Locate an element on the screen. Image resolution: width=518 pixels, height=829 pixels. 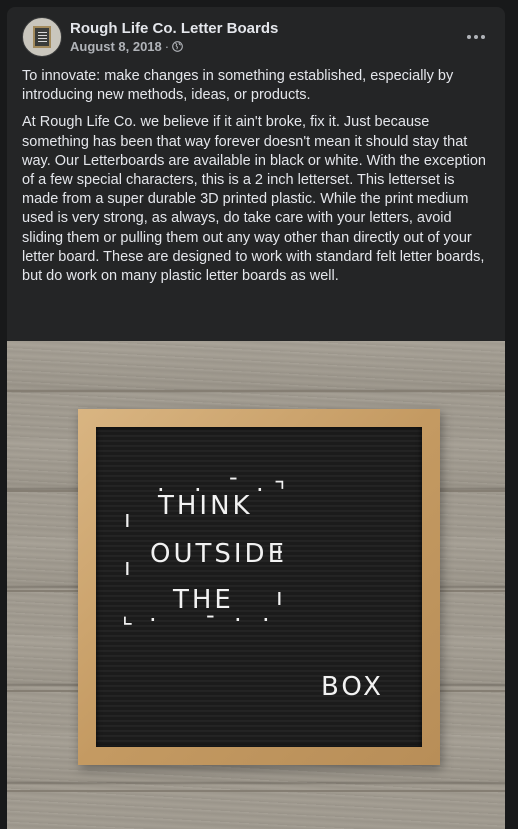
board-line-1: THINK is located at coordinates (205, 506).